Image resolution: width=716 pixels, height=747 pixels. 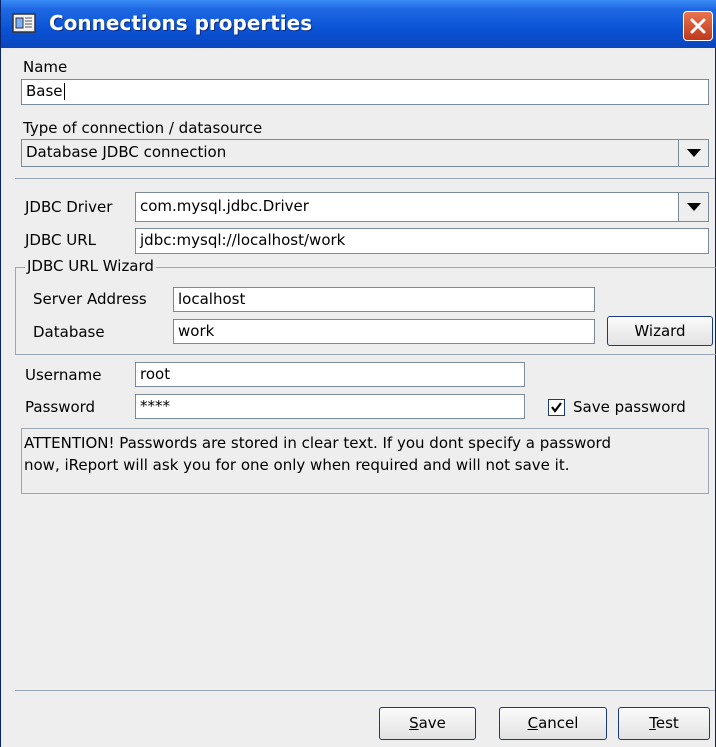 What do you see at coordinates (422, 241) in the screenshot?
I see `jdbc-url-input: jdbc:mysql://localhost/work` at bounding box center [422, 241].